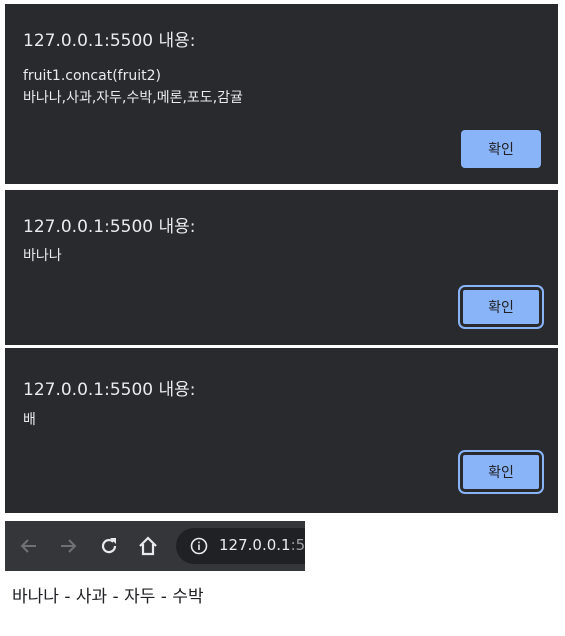 This screenshot has width=565, height=636. What do you see at coordinates (133, 98) in the screenshot?
I see `dialog-message-line-2: 바나나,사과,자두,수박,메론,포도,감귤` at bounding box center [133, 98].